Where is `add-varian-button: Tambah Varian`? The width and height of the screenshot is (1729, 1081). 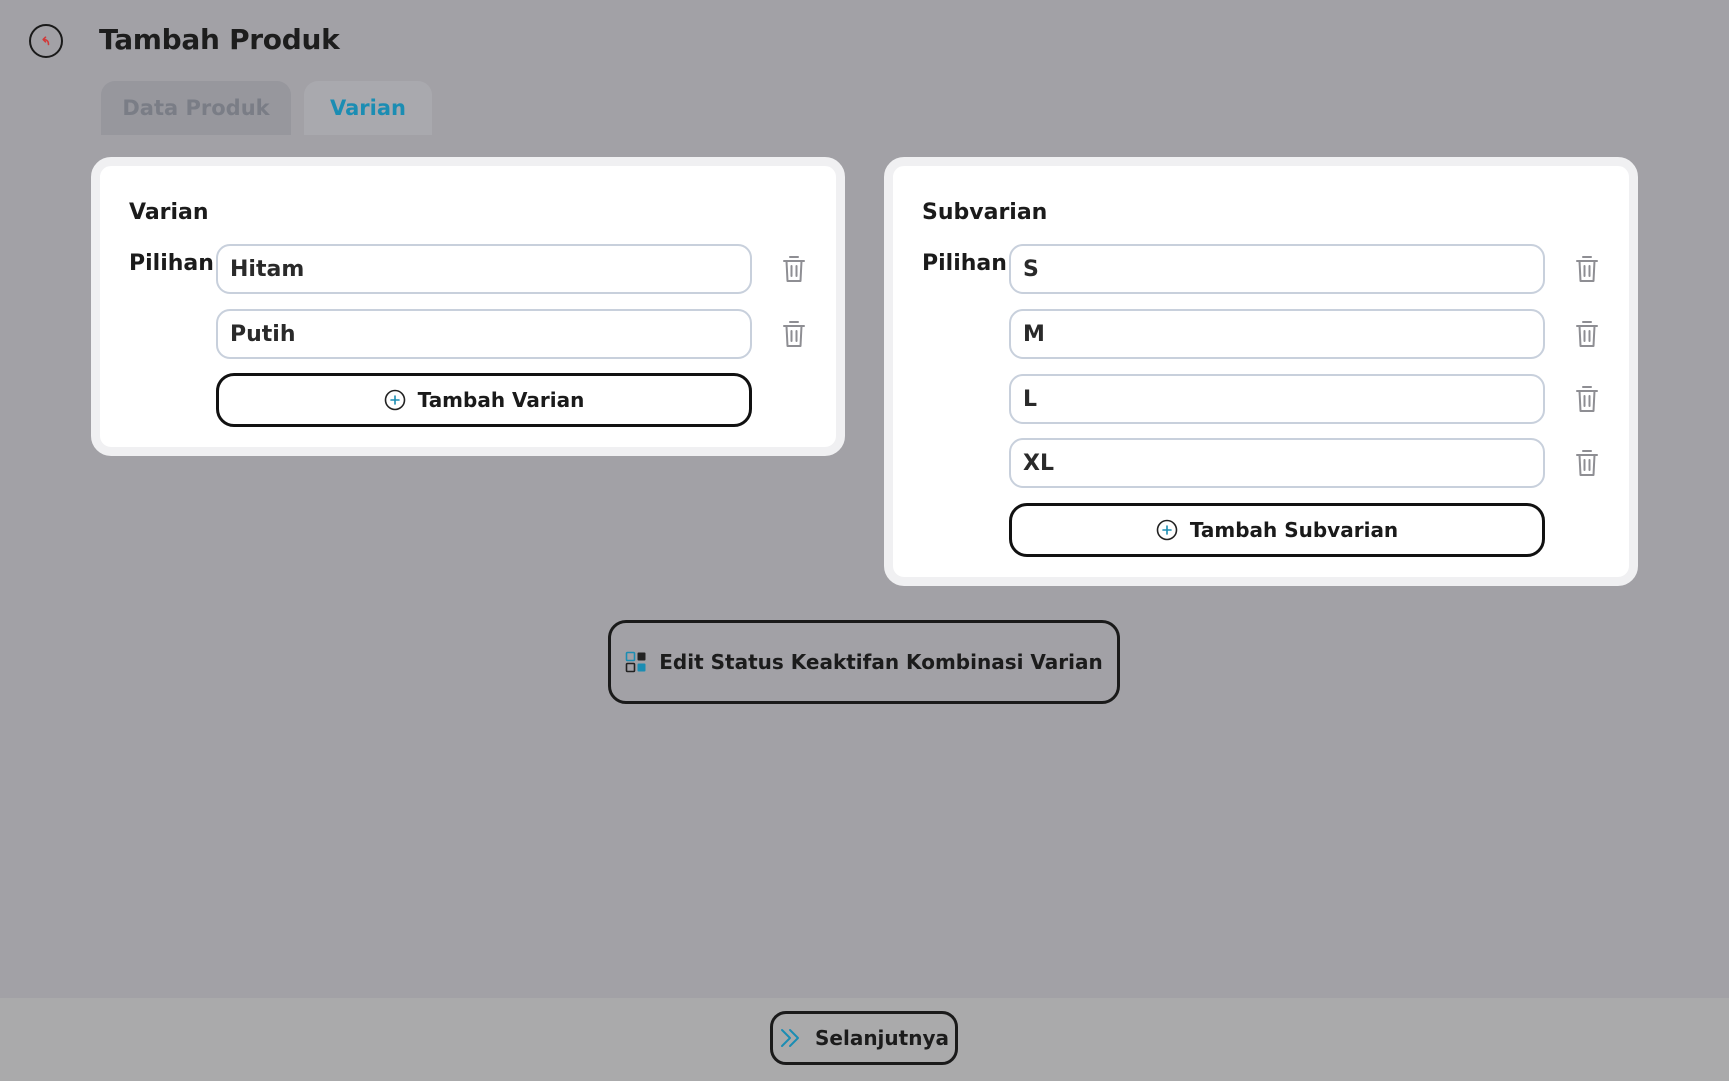
add-varian-button: Tambah Varian is located at coordinates (484, 400).